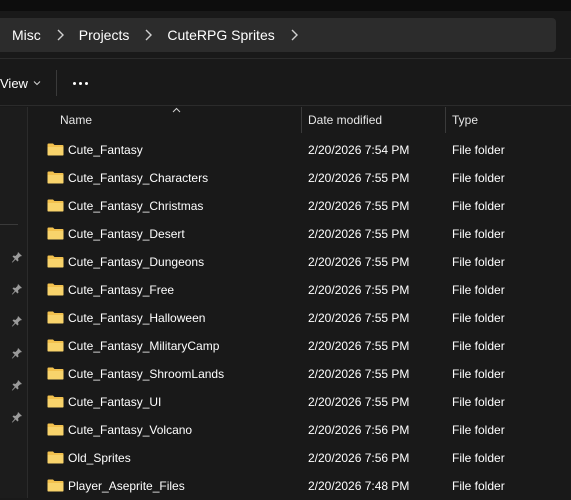 This screenshot has width=571, height=500. I want to click on more-options-button, so click(80, 83).